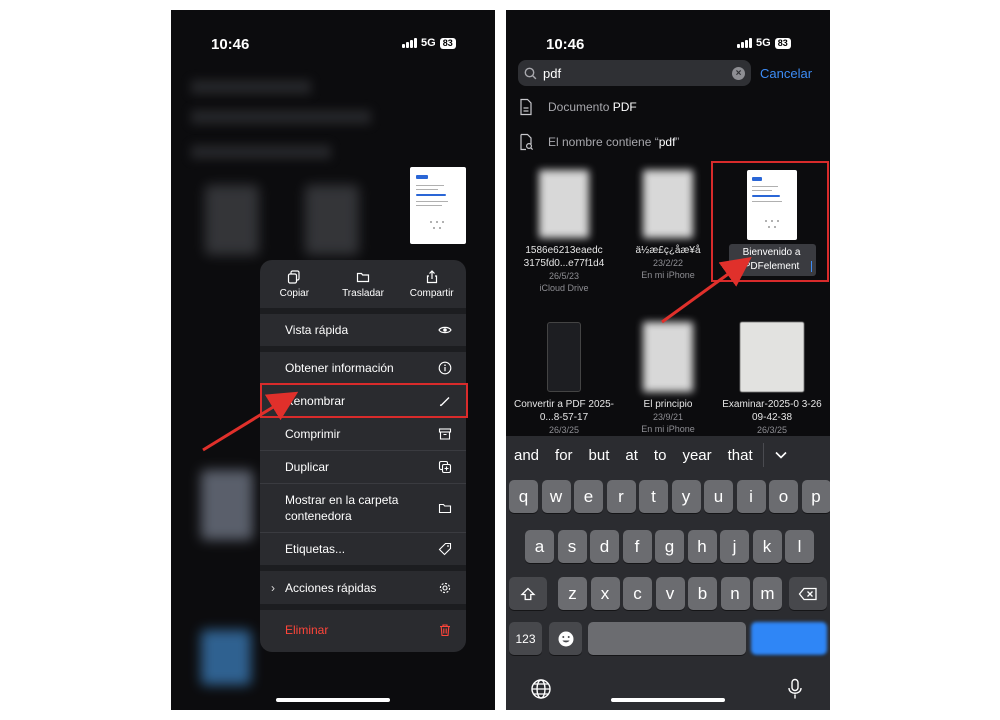  Describe the element at coordinates (706, 290) in the screenshot. I see `arrow-to-rename-field` at that location.